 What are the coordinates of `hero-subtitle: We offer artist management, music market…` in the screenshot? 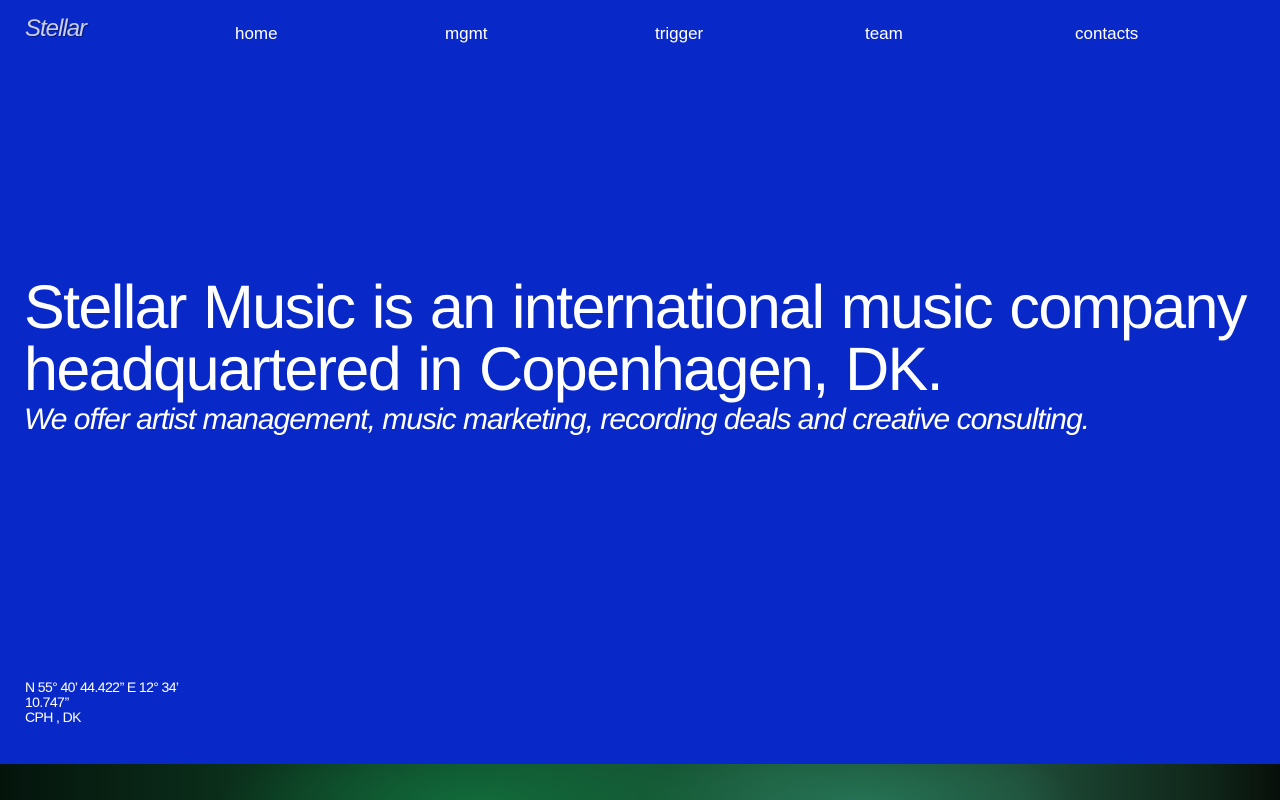 It's located at (557, 419).